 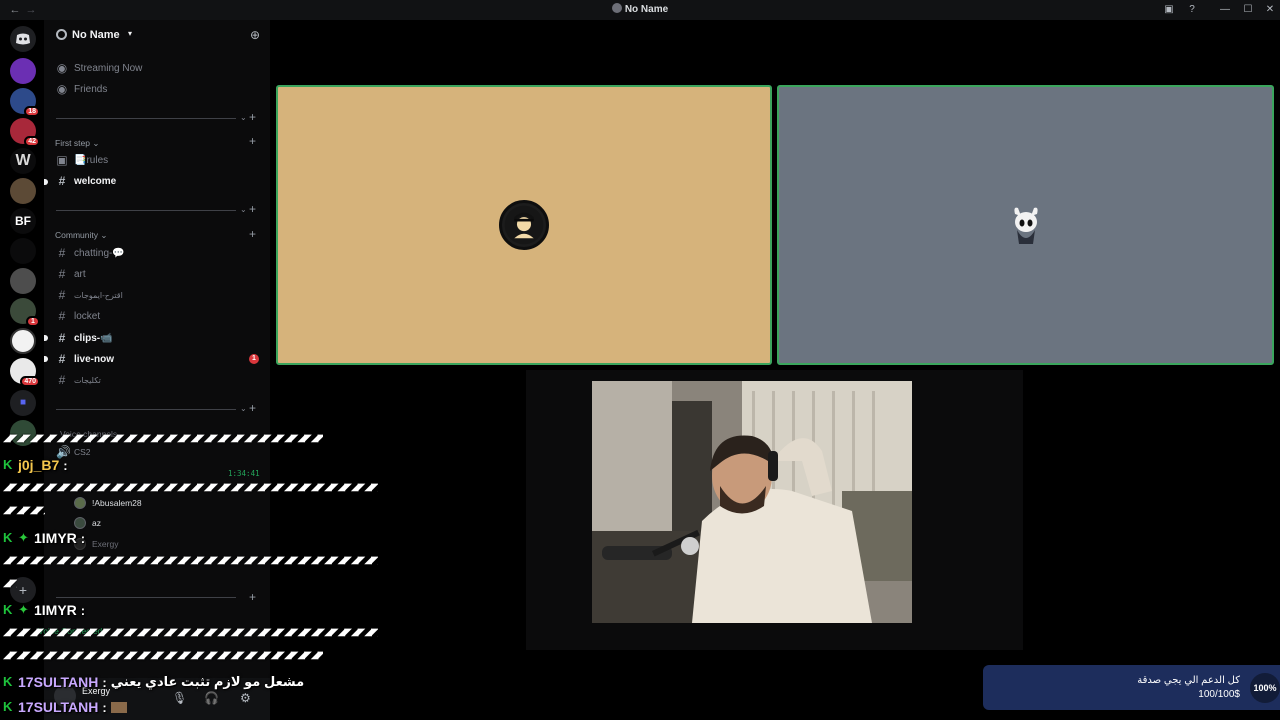 I want to click on rules-icon: ▣, so click(x=62, y=160).